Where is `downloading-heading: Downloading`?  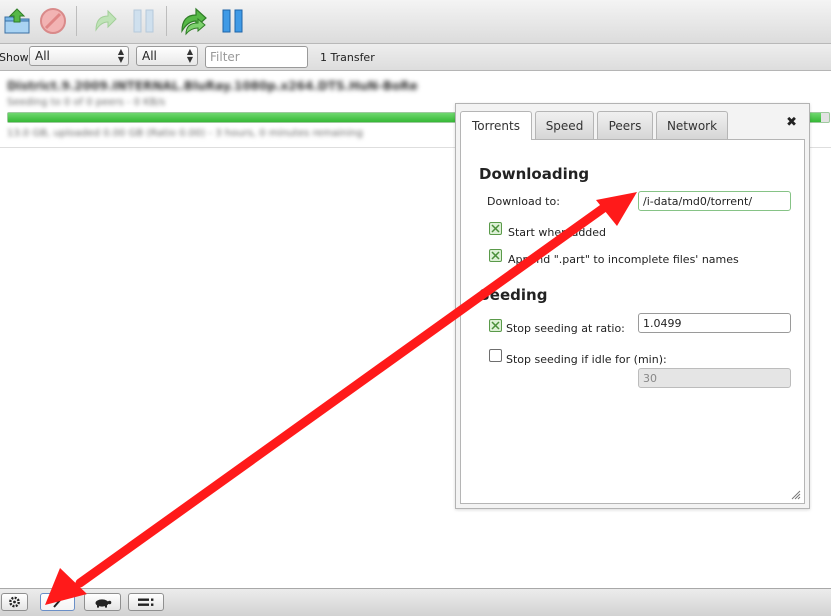
downloading-heading: Downloading is located at coordinates (534, 174).